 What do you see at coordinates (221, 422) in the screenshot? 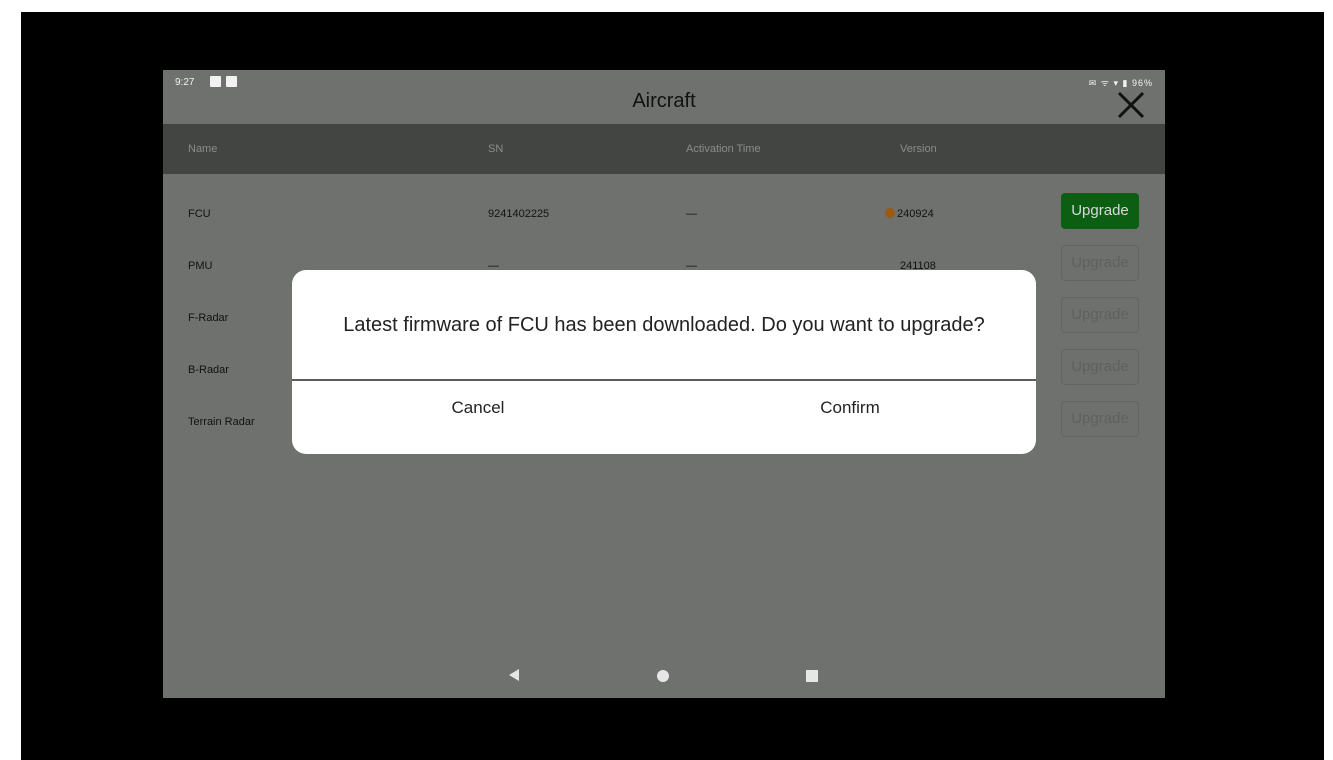
I see `row-name: Terrain Radar` at bounding box center [221, 422].